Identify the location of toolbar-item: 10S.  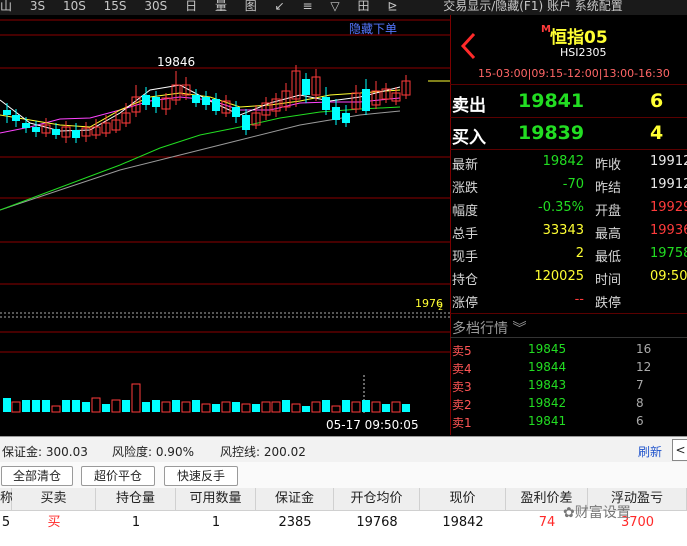
(74, 6).